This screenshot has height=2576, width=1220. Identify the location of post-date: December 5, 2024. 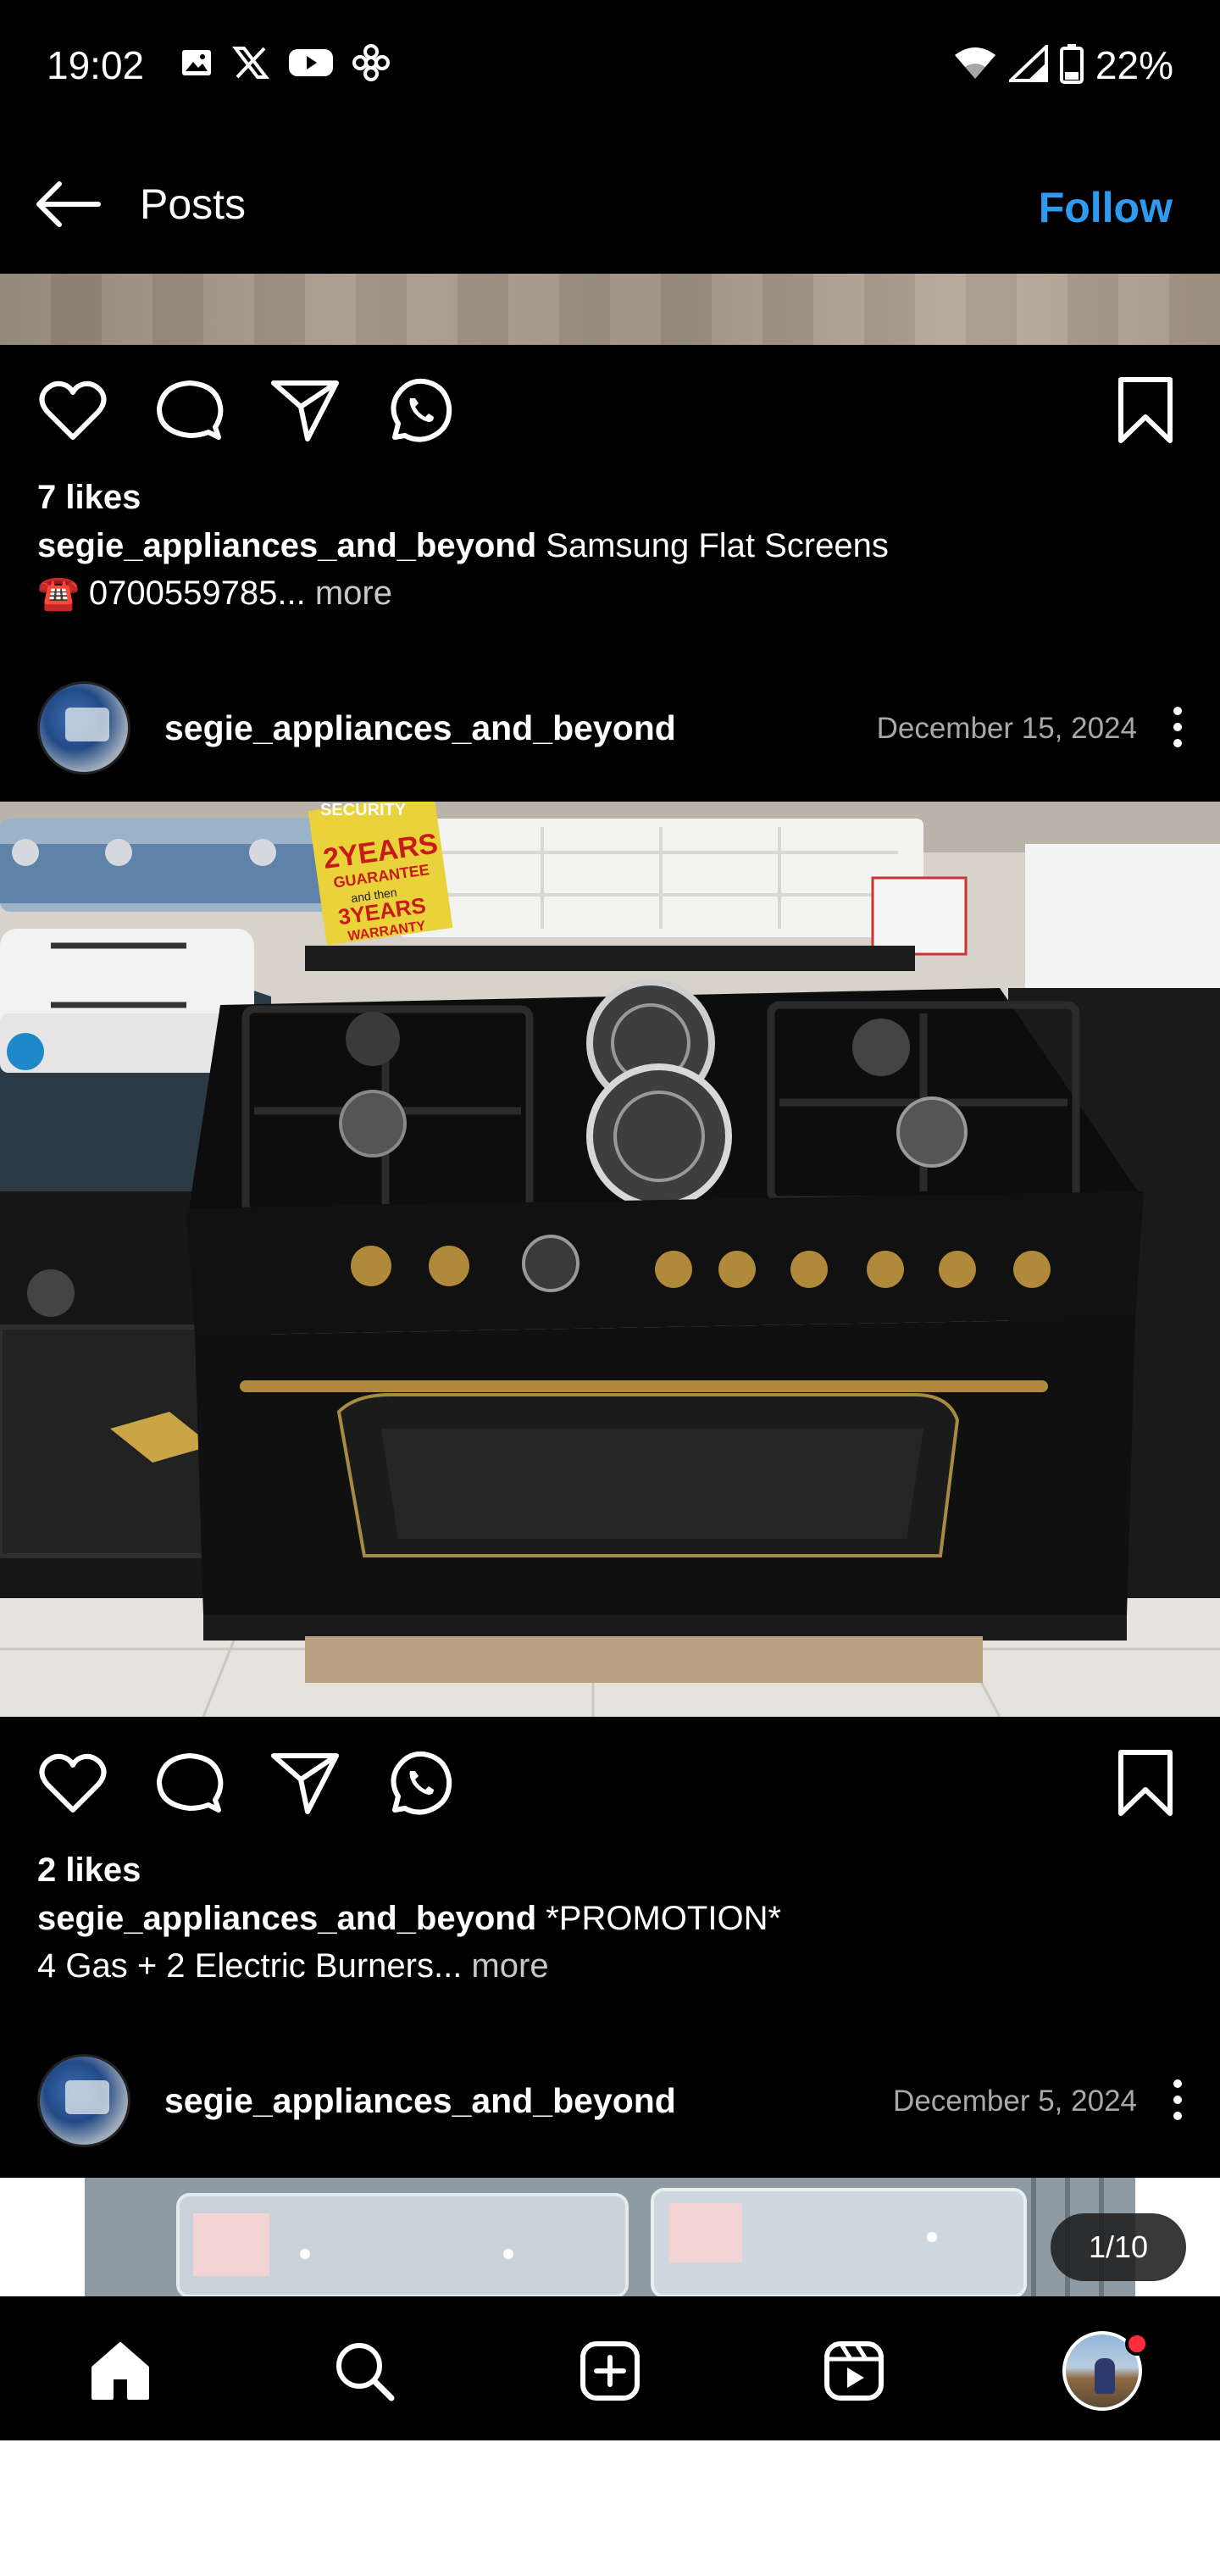
(1015, 2101).